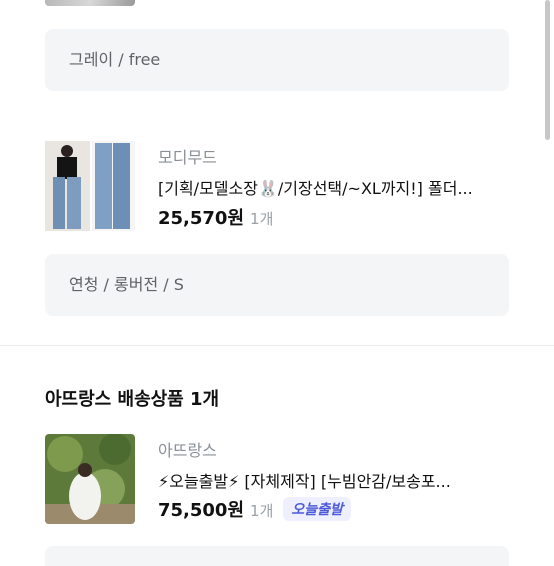  What do you see at coordinates (90, 3) in the screenshot?
I see `product-image-partial` at bounding box center [90, 3].